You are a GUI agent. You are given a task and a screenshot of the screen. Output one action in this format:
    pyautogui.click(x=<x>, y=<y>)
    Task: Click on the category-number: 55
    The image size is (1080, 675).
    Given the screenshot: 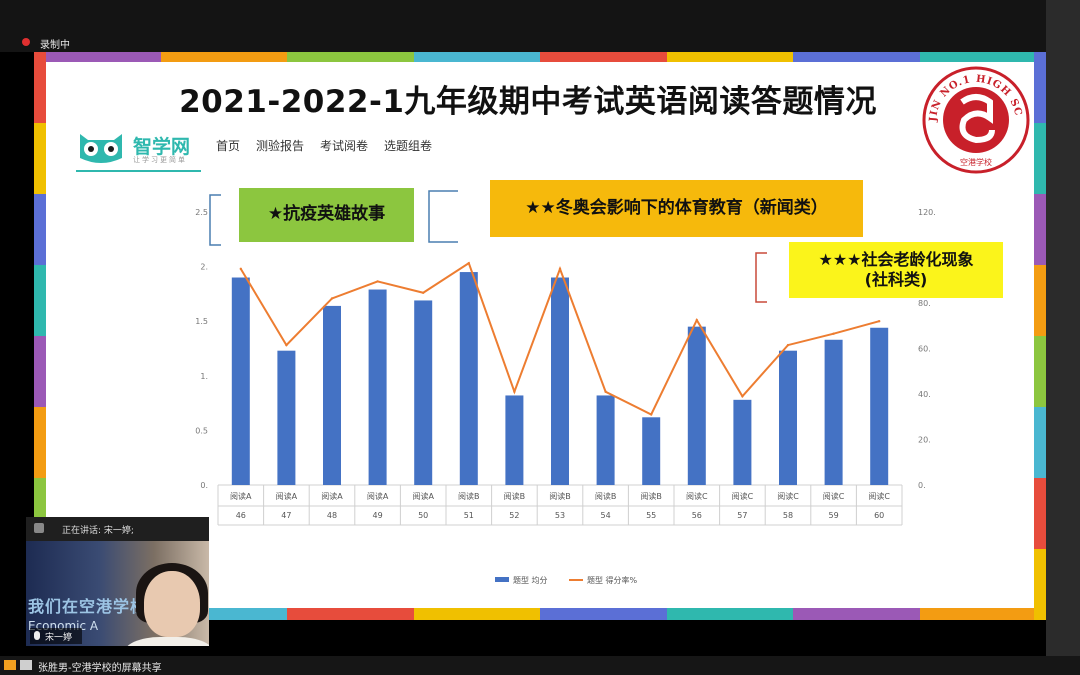 What is the action you would take?
    pyautogui.click(x=651, y=515)
    